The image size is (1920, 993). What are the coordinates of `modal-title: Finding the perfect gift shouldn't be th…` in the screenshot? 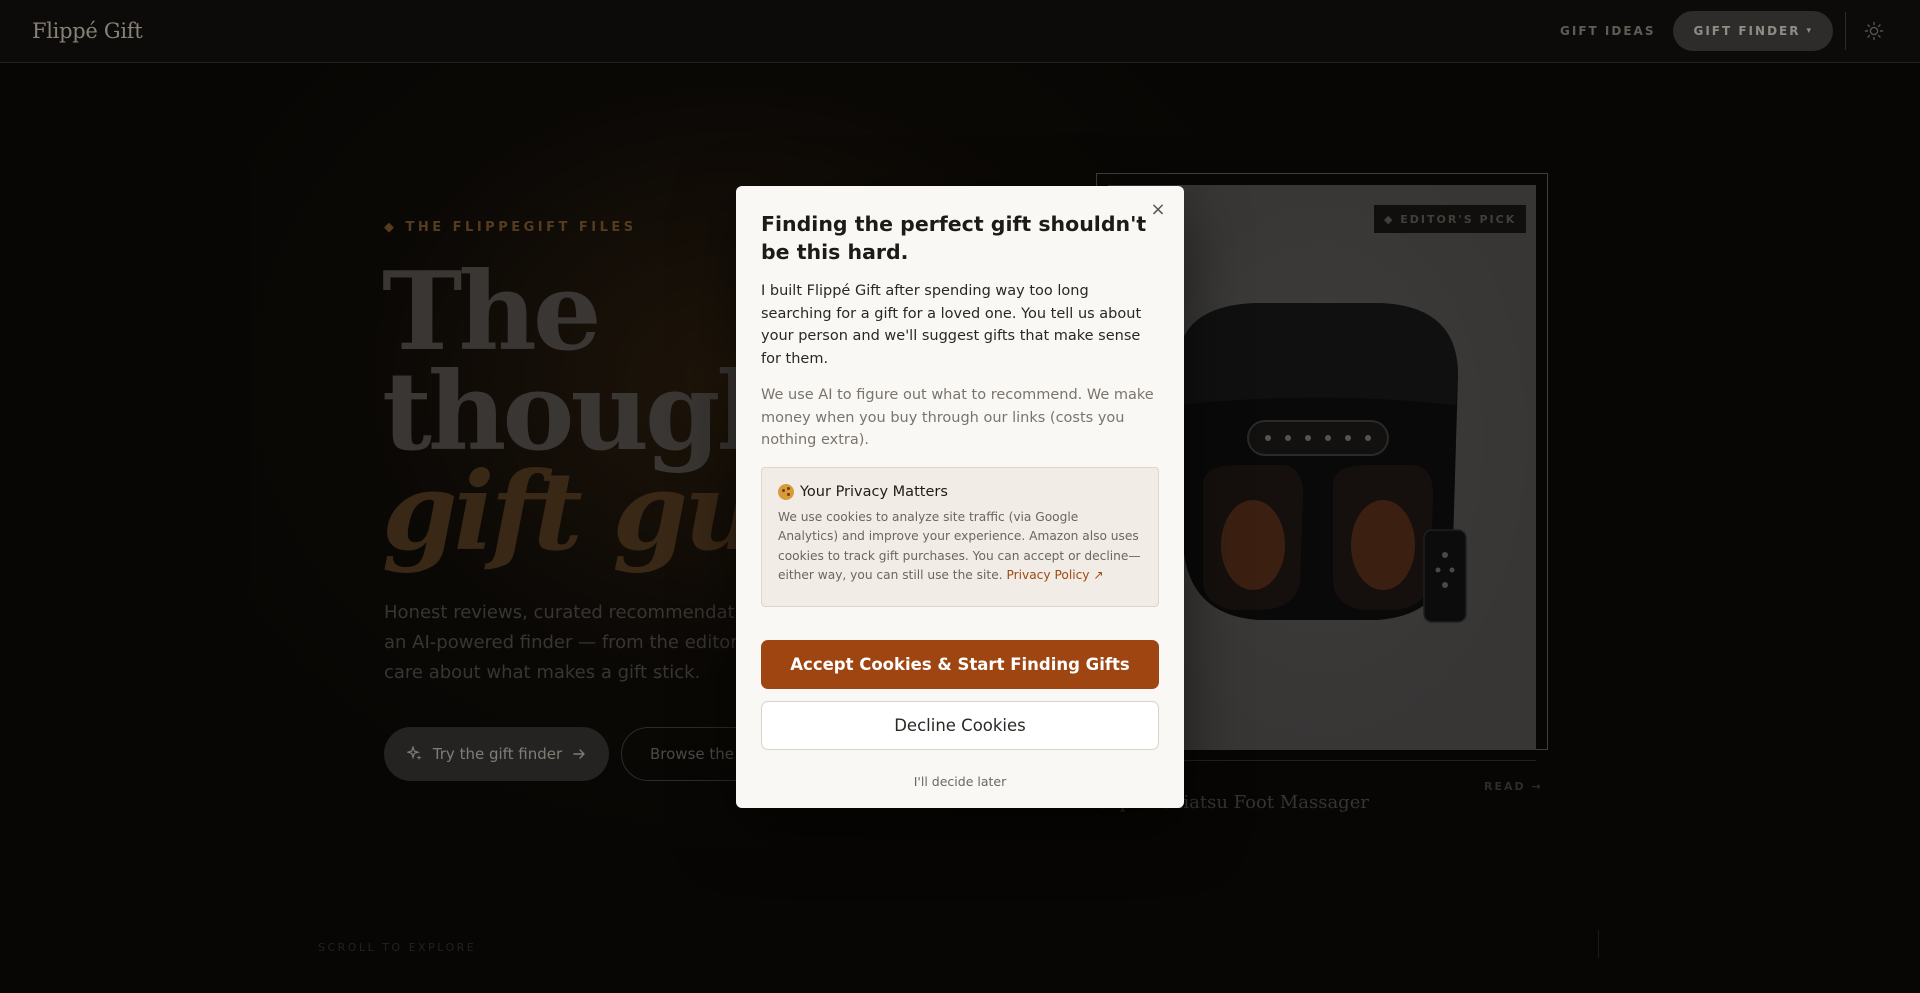 It's located at (954, 238).